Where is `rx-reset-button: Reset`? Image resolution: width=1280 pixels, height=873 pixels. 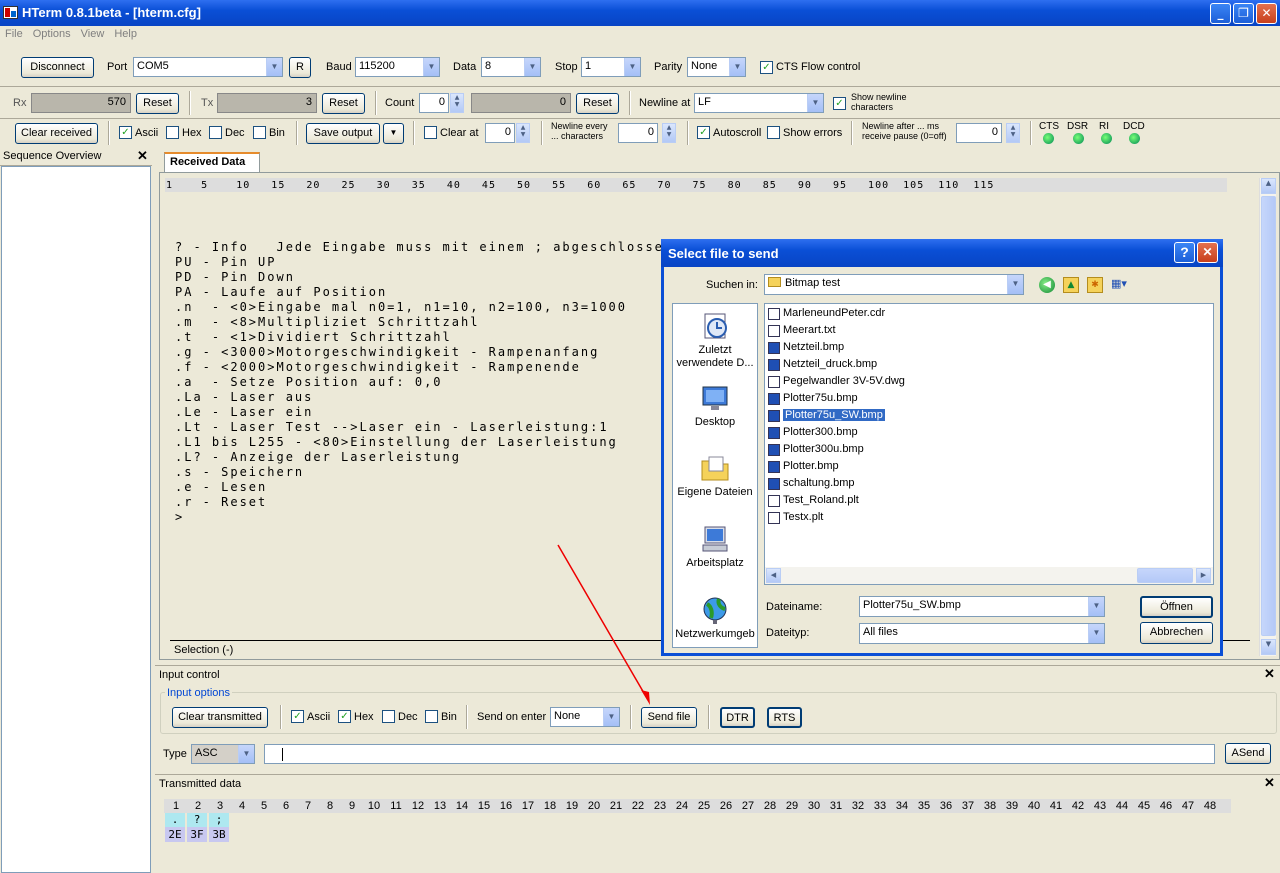
rx-reset-button: Reset is located at coordinates (157, 103).